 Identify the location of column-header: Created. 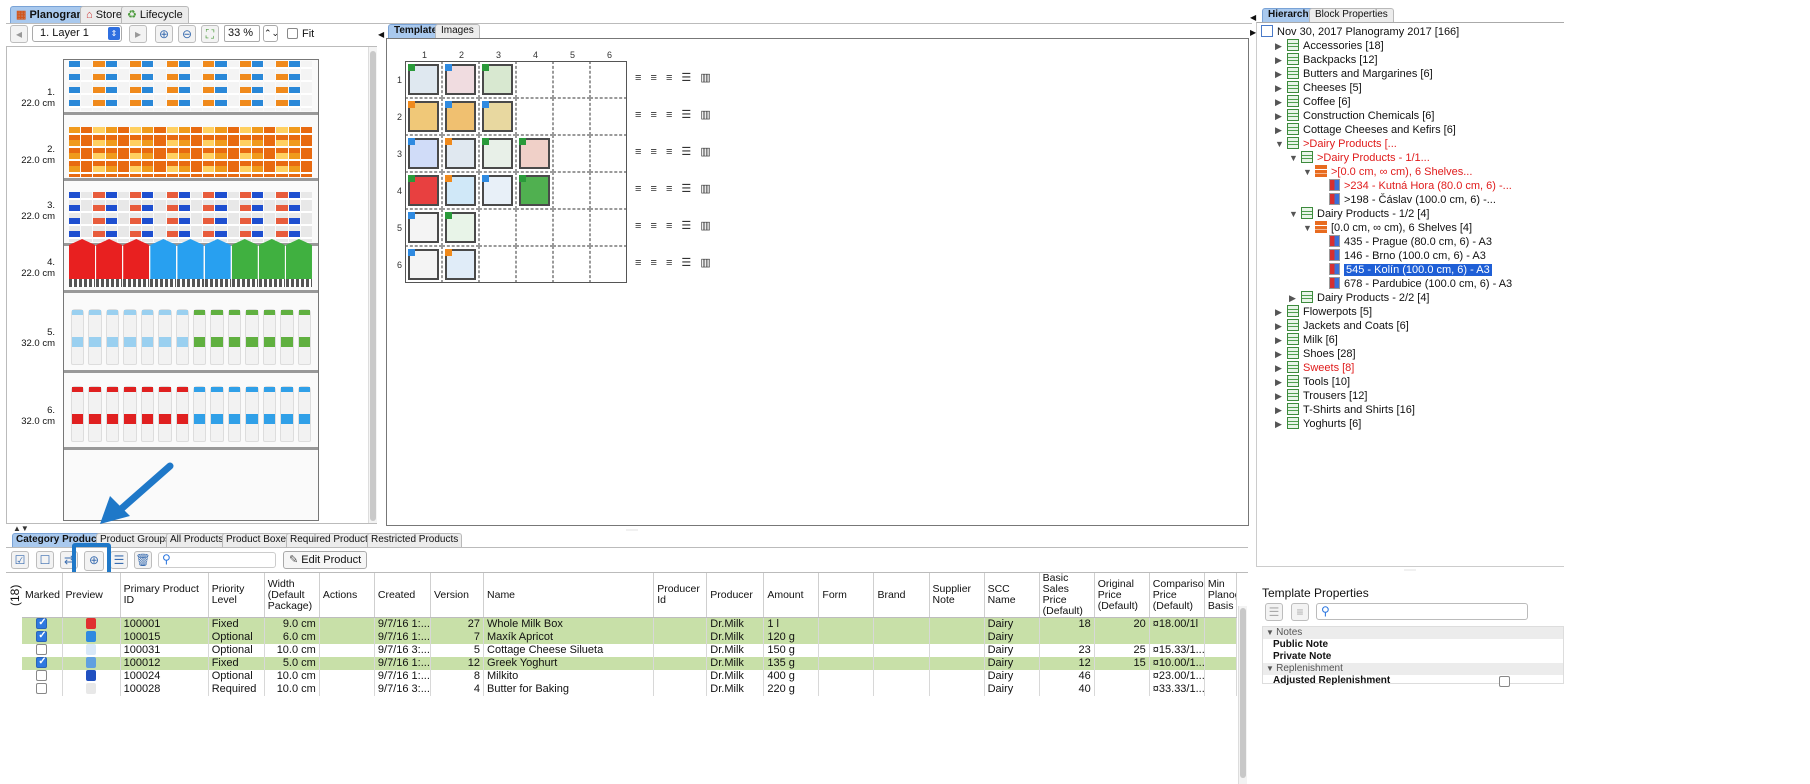
(402, 595).